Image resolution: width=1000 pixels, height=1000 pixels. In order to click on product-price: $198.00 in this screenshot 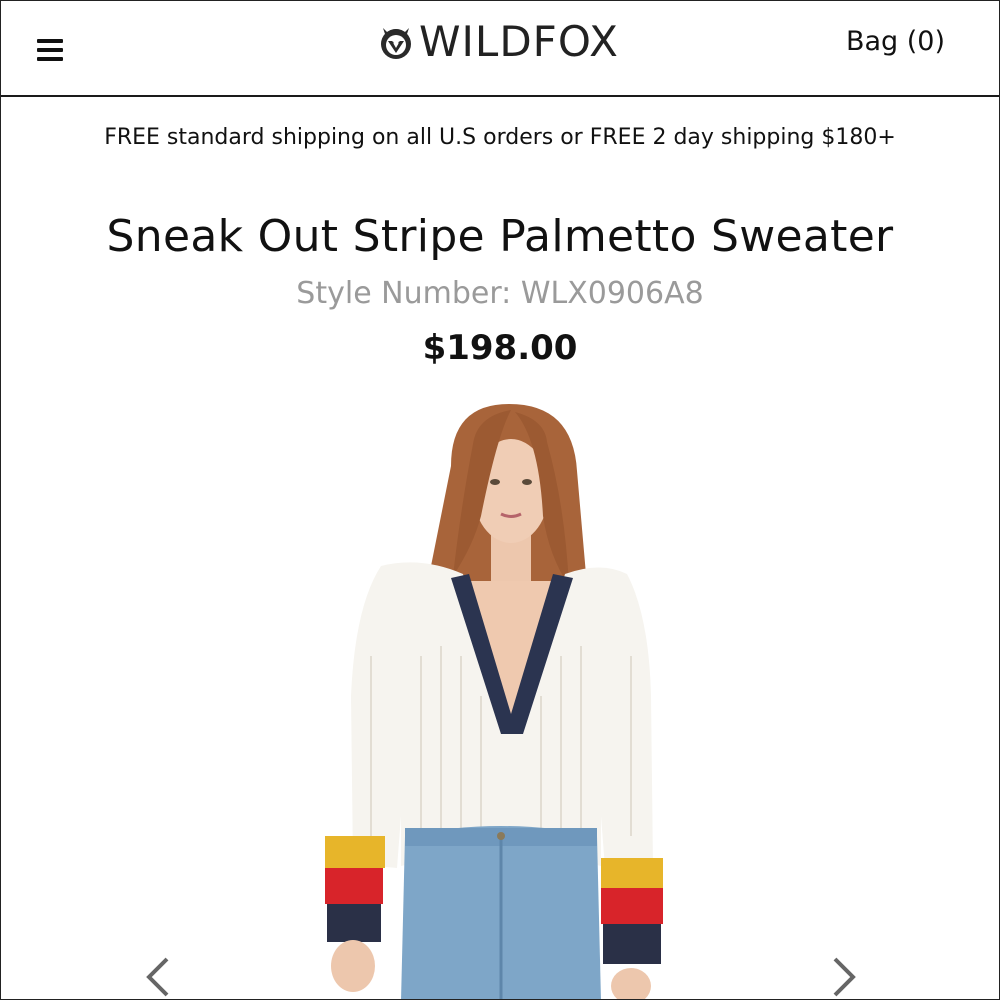, I will do `click(500, 348)`.